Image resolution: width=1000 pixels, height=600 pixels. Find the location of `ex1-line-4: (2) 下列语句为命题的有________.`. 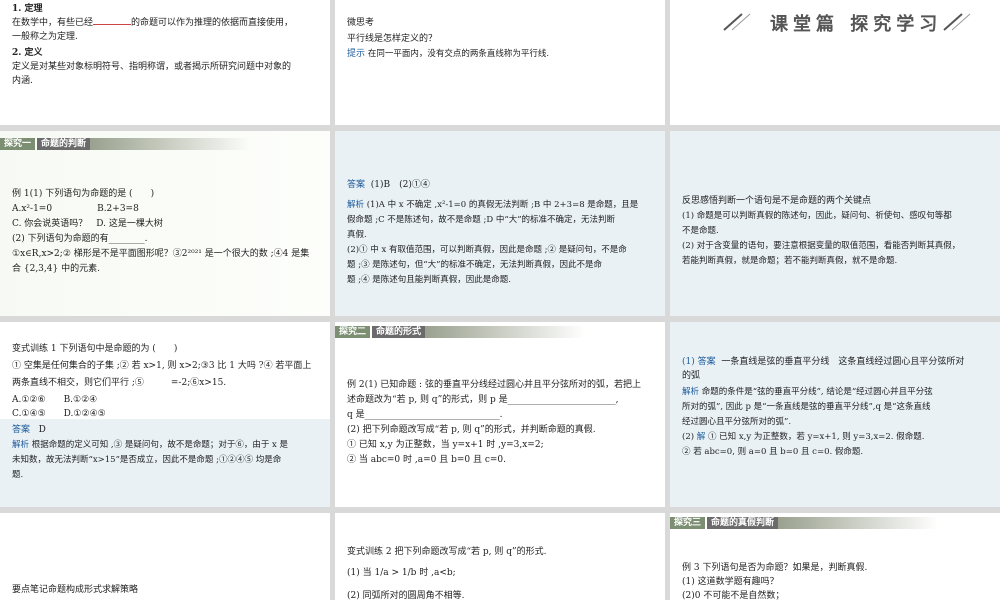

ex1-line-4: (2) 下列语句为命题的有________. is located at coordinates (80, 239).